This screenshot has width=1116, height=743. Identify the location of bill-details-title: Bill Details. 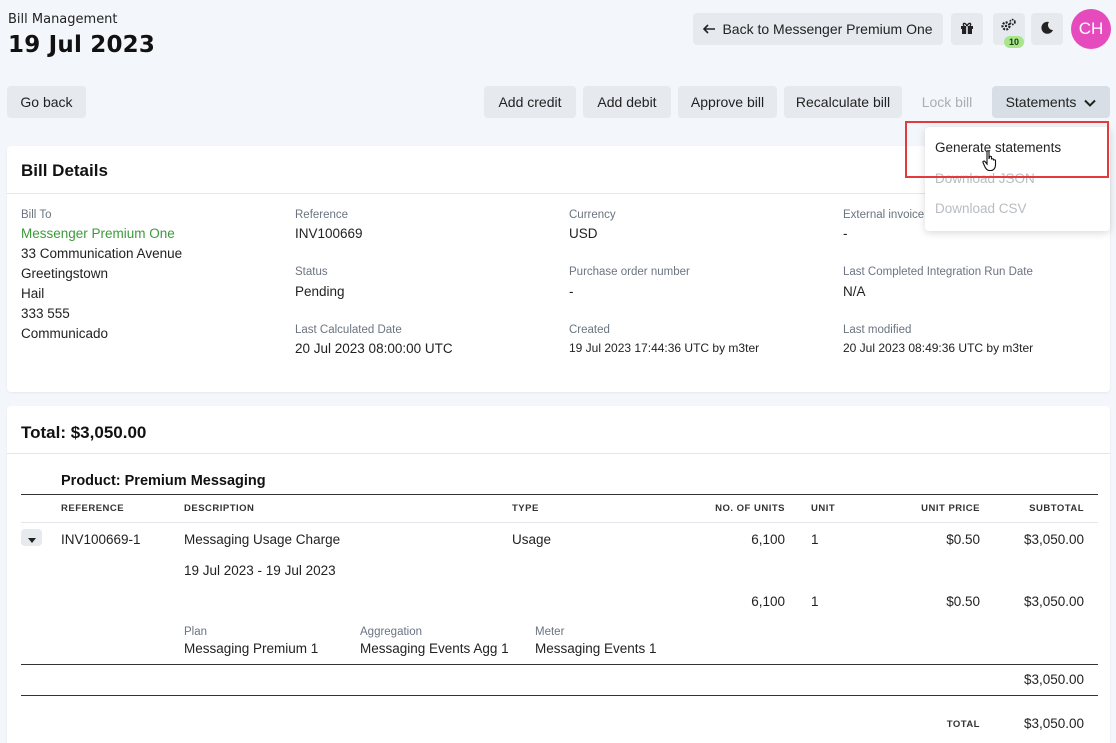
(64, 170).